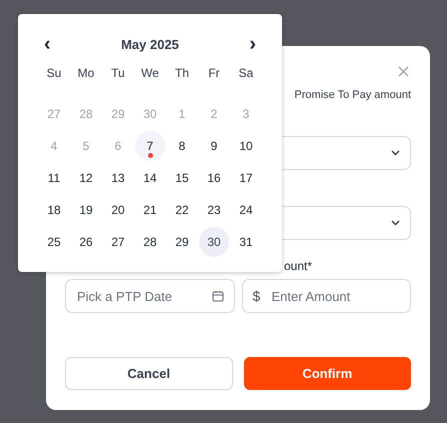 This screenshot has height=423, width=447. Describe the element at coordinates (150, 146) in the screenshot. I see `calendar-day: 7` at that location.